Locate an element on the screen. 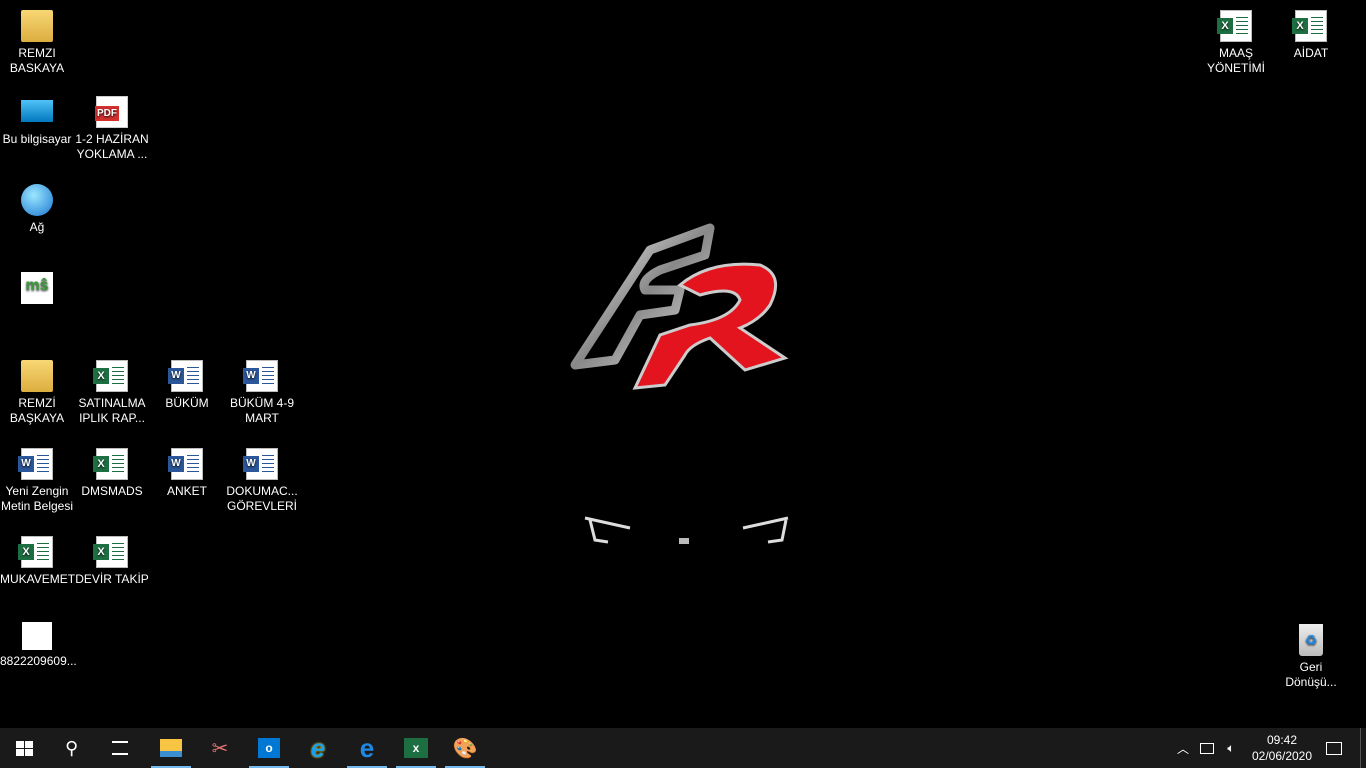 Image resolution: width=1366 pixels, height=768 pixels. taskbar-outlook: o is located at coordinates (269, 748).